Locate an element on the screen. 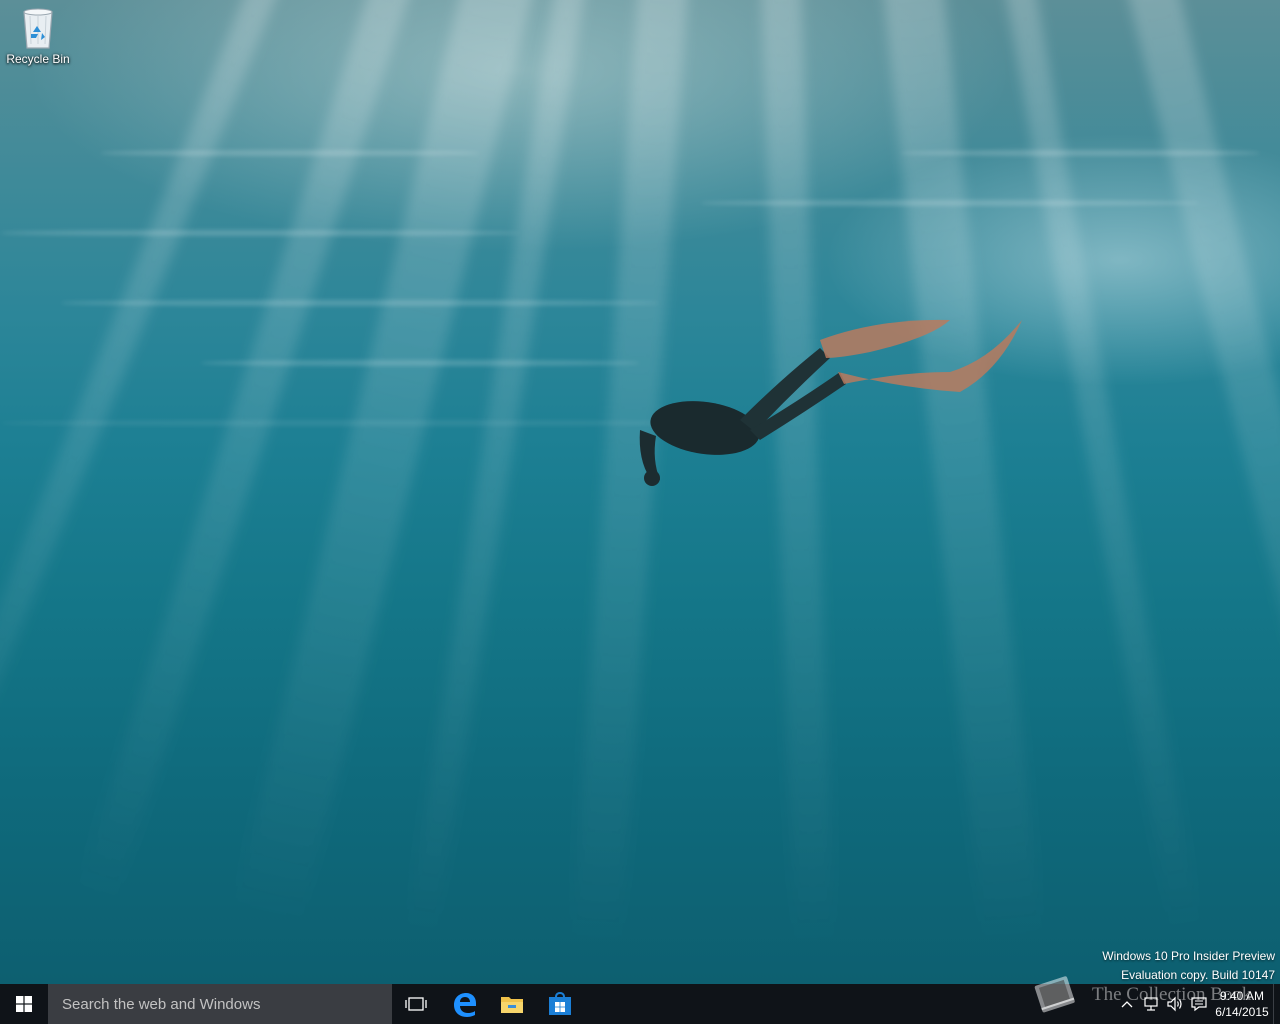 The width and height of the screenshot is (1280, 1024). clock: 9:40 AM 6/14/2015 is located at coordinates (1242, 1004).